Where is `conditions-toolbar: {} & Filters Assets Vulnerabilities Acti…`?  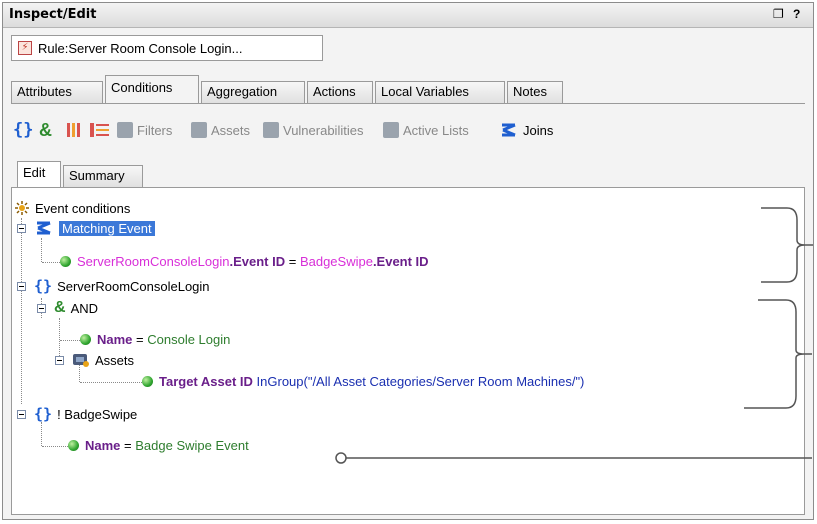
conditions-toolbar: {} & Filters Assets Vulnerabilities Acti… is located at coordinates (408, 131).